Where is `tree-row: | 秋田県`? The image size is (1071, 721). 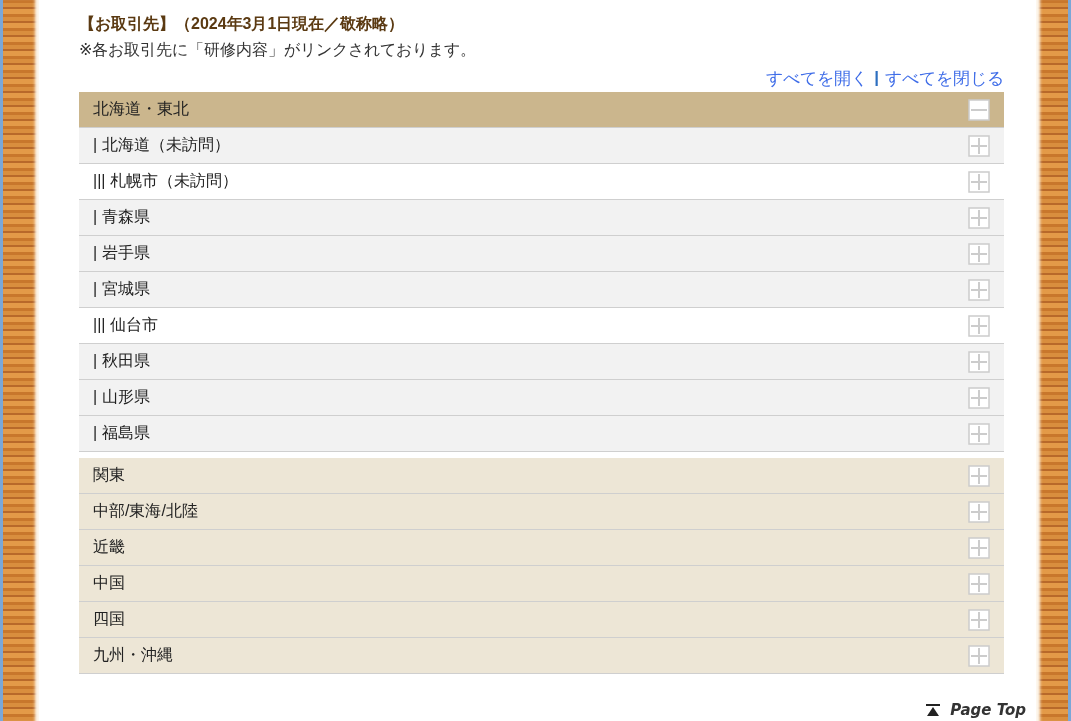
tree-row: | 秋田県 is located at coordinates (541, 362).